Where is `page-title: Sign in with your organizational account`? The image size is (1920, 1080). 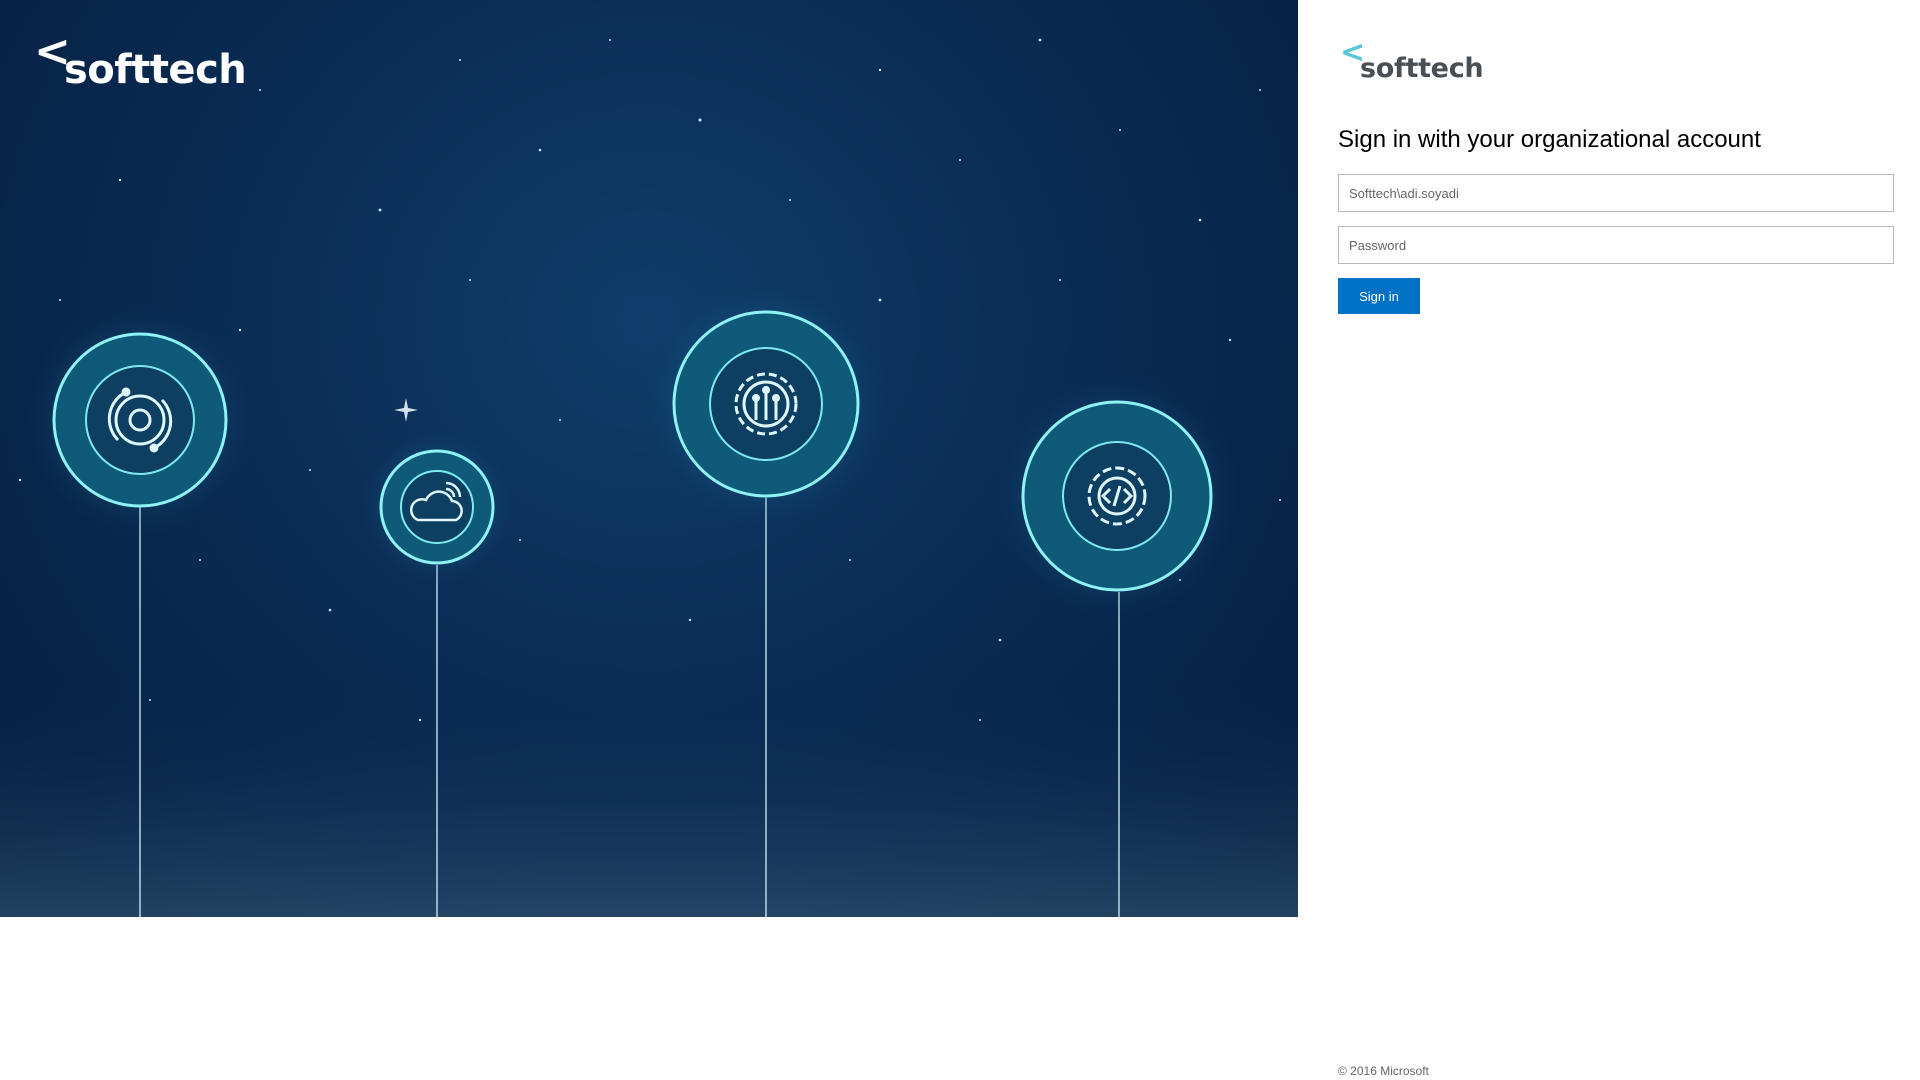 page-title: Sign in with your organizational account is located at coordinates (1549, 139).